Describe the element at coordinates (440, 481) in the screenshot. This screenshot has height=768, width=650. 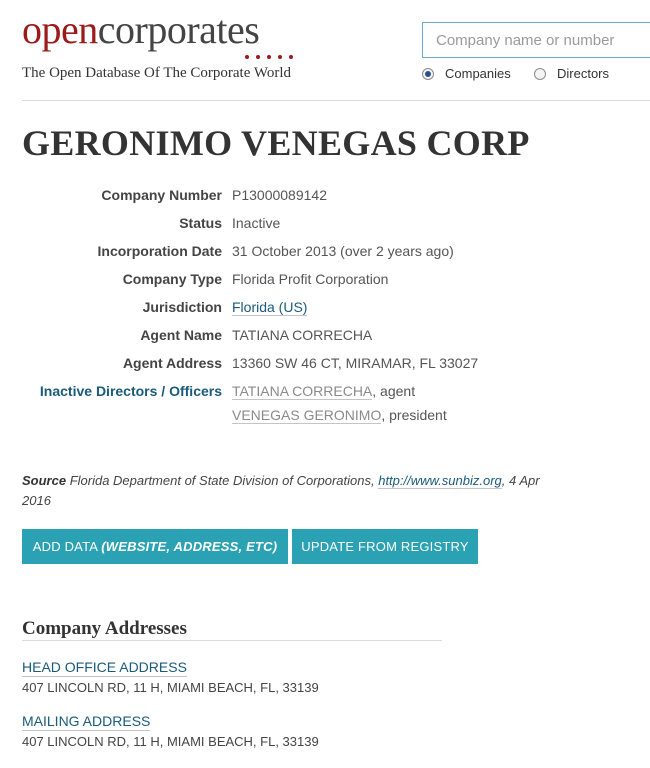
I see `source-link: http://www.sunbiz.org` at that location.